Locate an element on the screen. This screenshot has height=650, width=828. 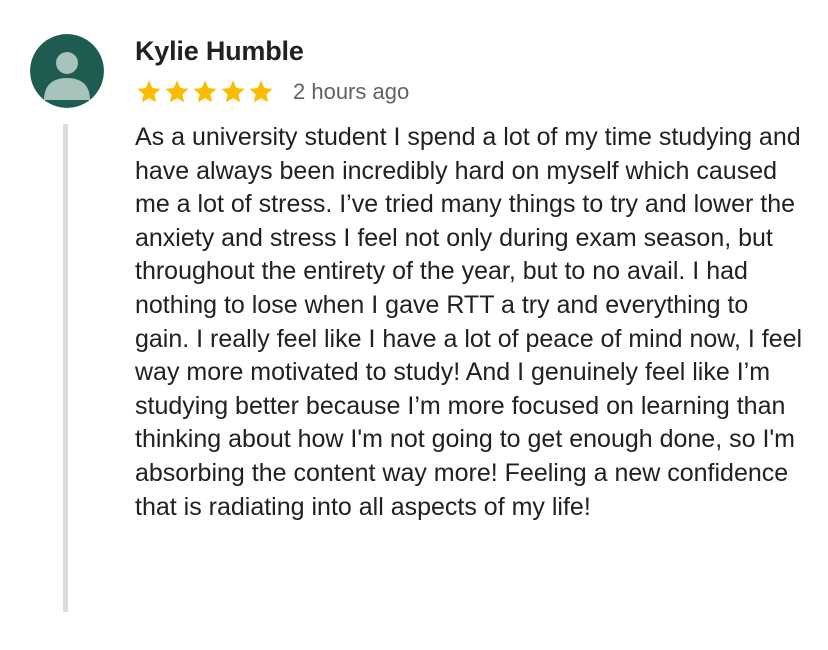
avatar is located at coordinates (67, 71).